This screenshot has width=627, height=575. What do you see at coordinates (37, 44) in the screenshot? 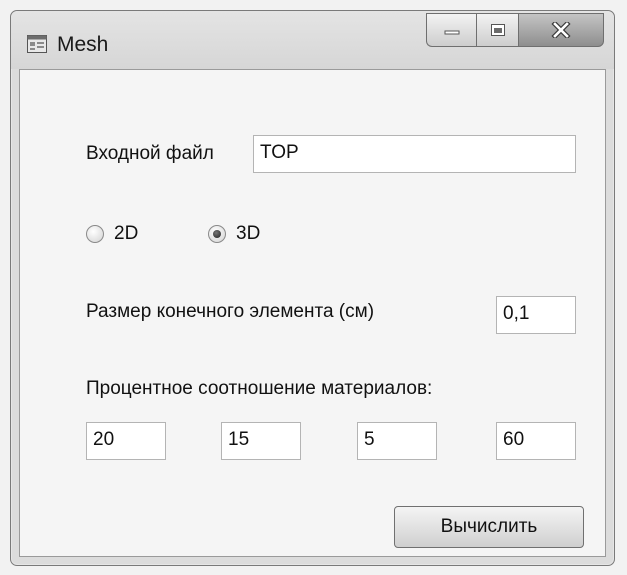
I see `form-window-icon` at bounding box center [37, 44].